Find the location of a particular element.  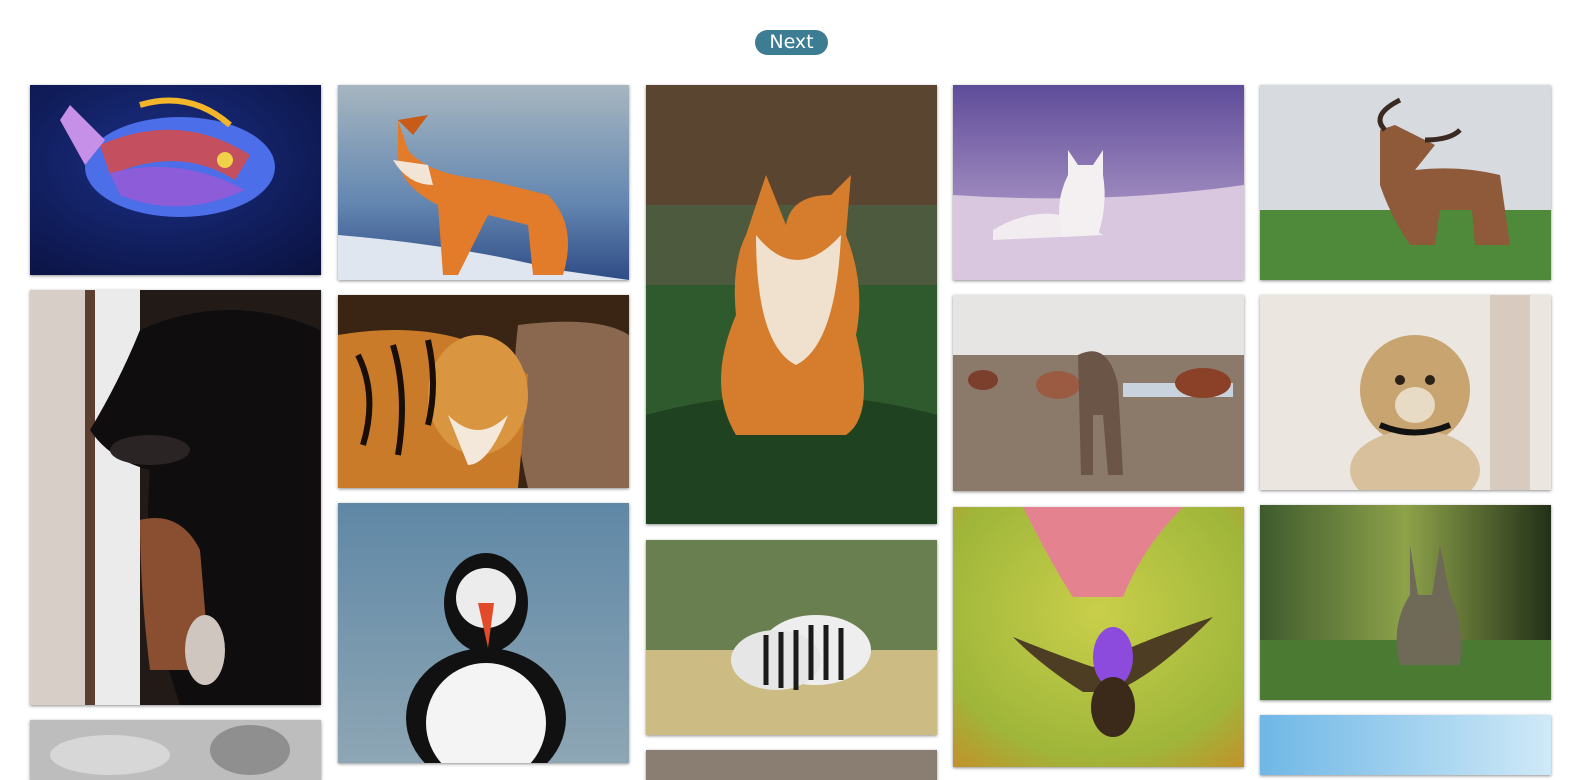

photo-tiger is located at coordinates (483, 391).